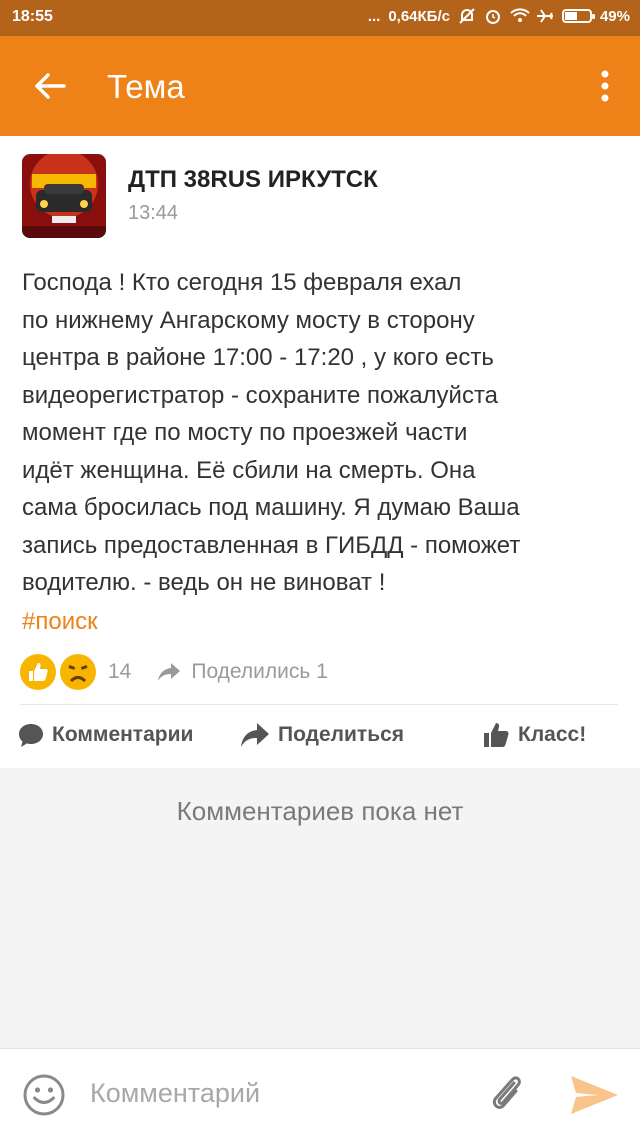 The width and height of the screenshot is (640, 1136). I want to click on post-text-line: идёт женщина. Её сбили на смерть. Она, so click(249, 470).